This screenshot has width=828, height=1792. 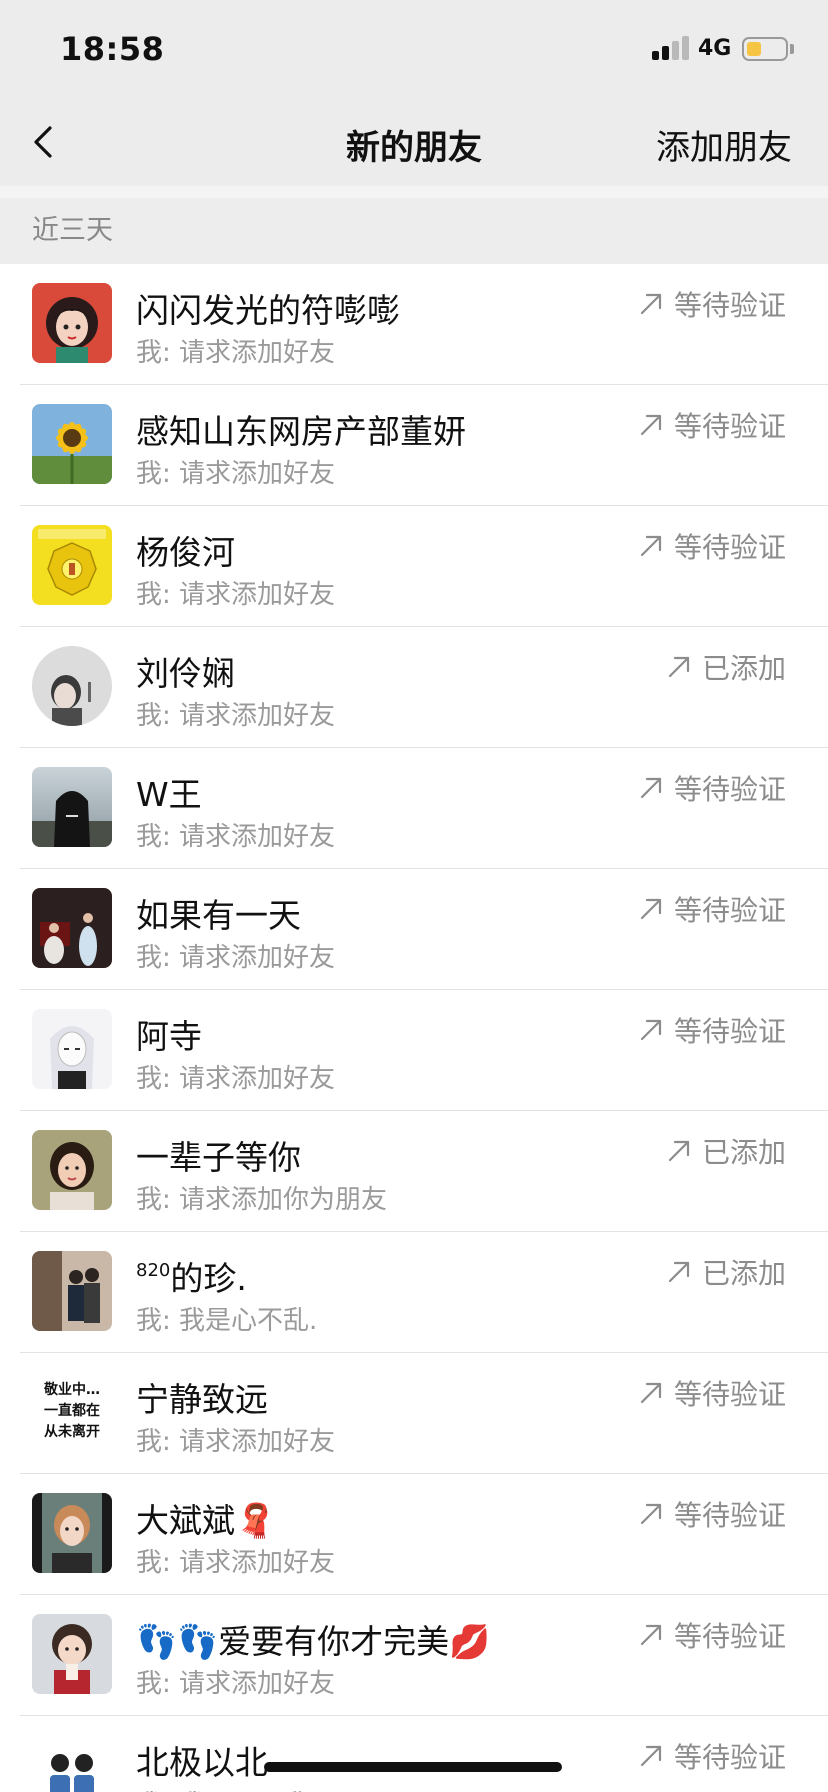 I want to click on friend-name: W王, so click(x=169, y=792).